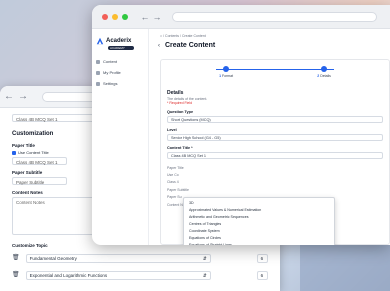 The image size is (390, 291). I want to click on stepper-line, so click(275, 69).